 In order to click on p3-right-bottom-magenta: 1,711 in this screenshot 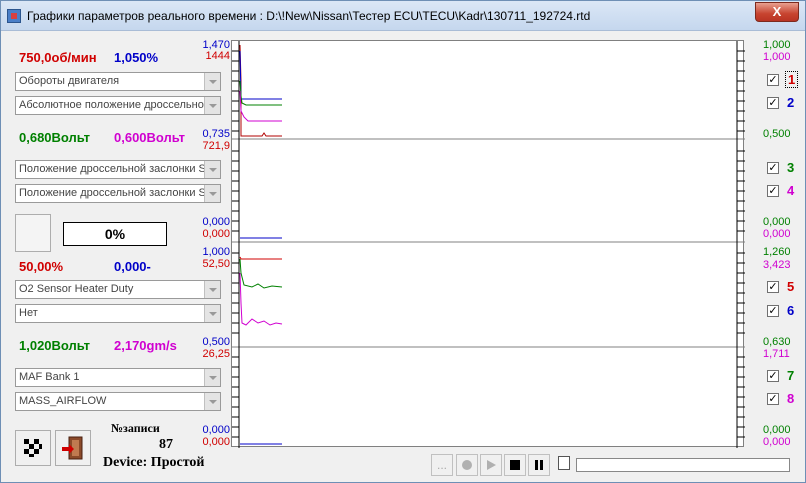, I will do `click(776, 354)`.